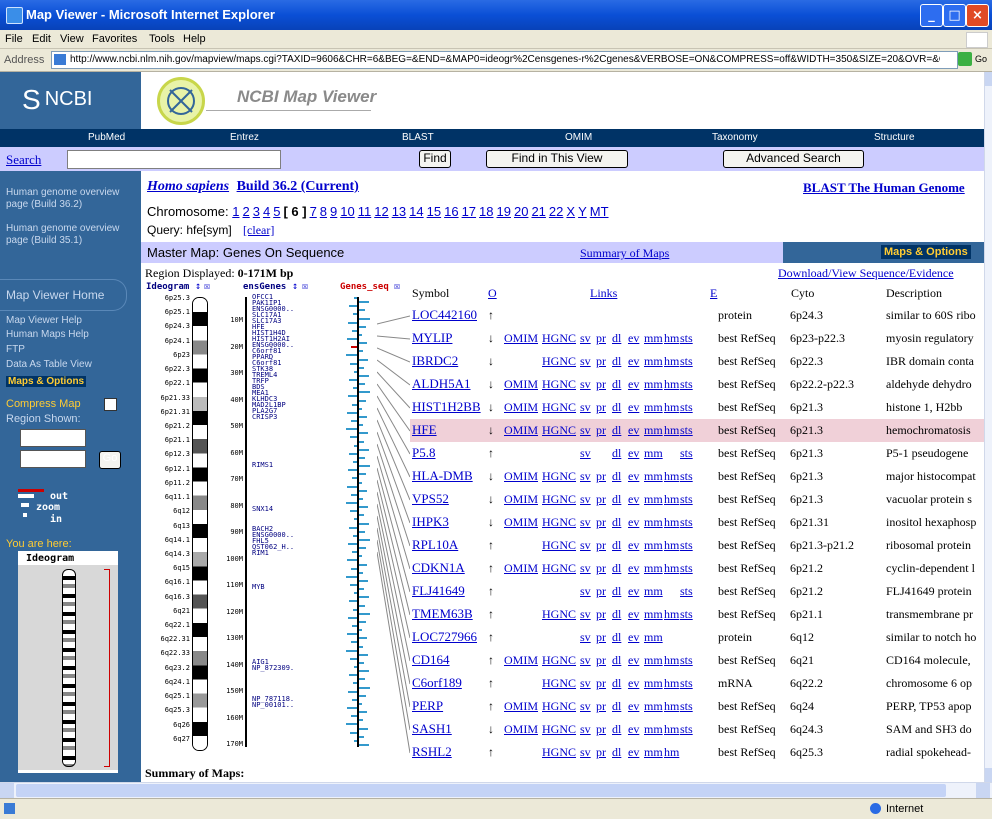  What do you see at coordinates (41, 39) in the screenshot?
I see `menu-edit: Edit` at bounding box center [41, 39].